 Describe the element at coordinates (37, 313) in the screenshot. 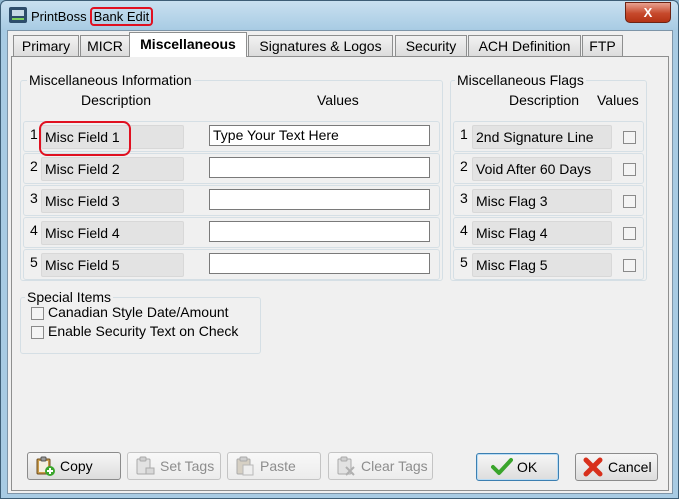

I see `canadian-date-checkbox` at that location.